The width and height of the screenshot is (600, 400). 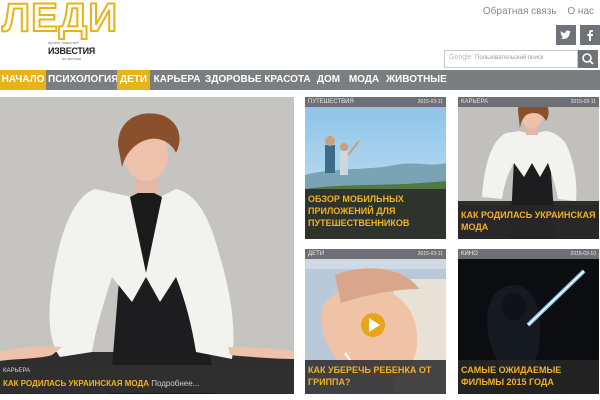 I want to click on nav-item-health: ЗДОРОВЬЕ, so click(x=233, y=80).